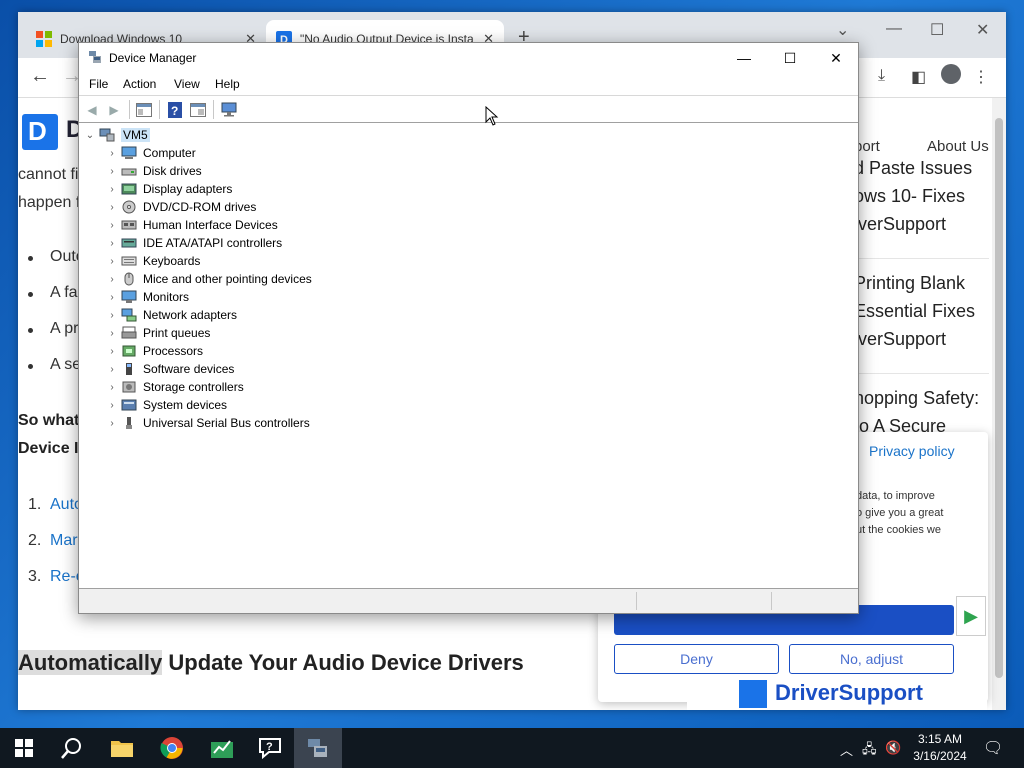 The width and height of the screenshot is (1024, 768). I want to click on browser-maximize-button: ☐, so click(937, 30).